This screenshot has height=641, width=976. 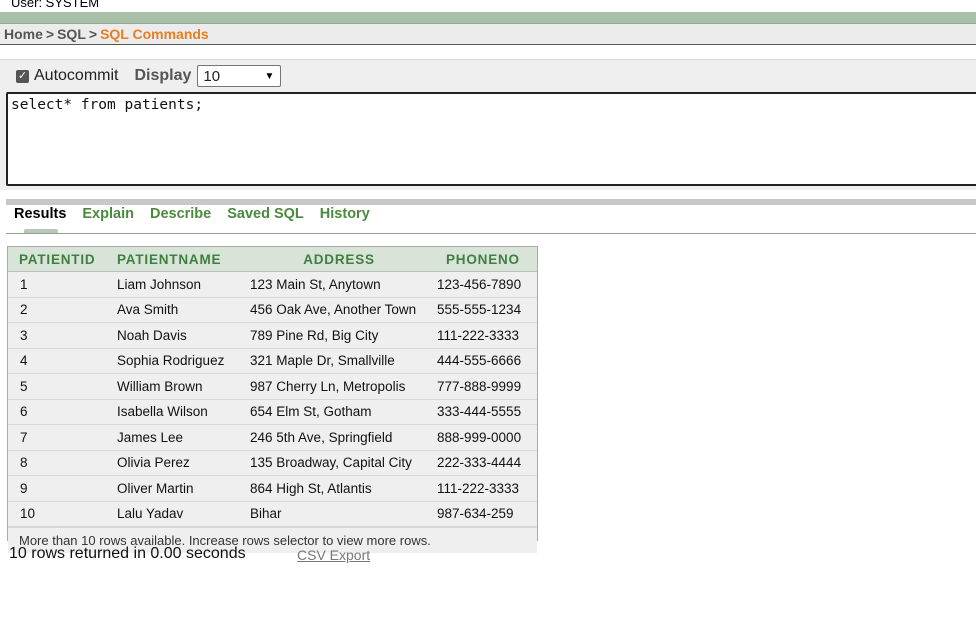 What do you see at coordinates (60, 259) in the screenshot?
I see `column-header-patientid: PATIENTID` at bounding box center [60, 259].